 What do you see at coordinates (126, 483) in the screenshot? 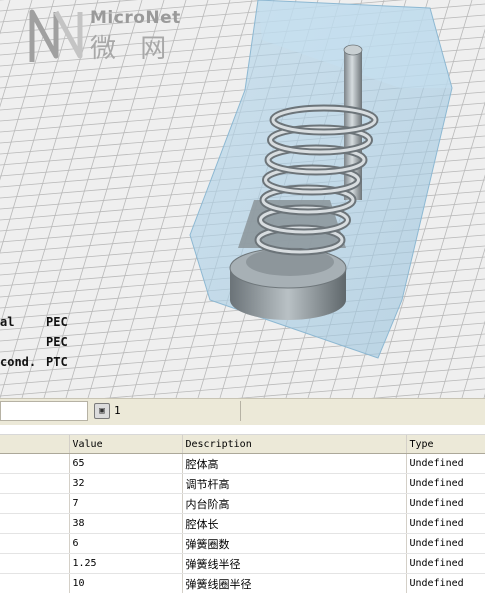
I see `cell-value: 32` at bounding box center [126, 483].